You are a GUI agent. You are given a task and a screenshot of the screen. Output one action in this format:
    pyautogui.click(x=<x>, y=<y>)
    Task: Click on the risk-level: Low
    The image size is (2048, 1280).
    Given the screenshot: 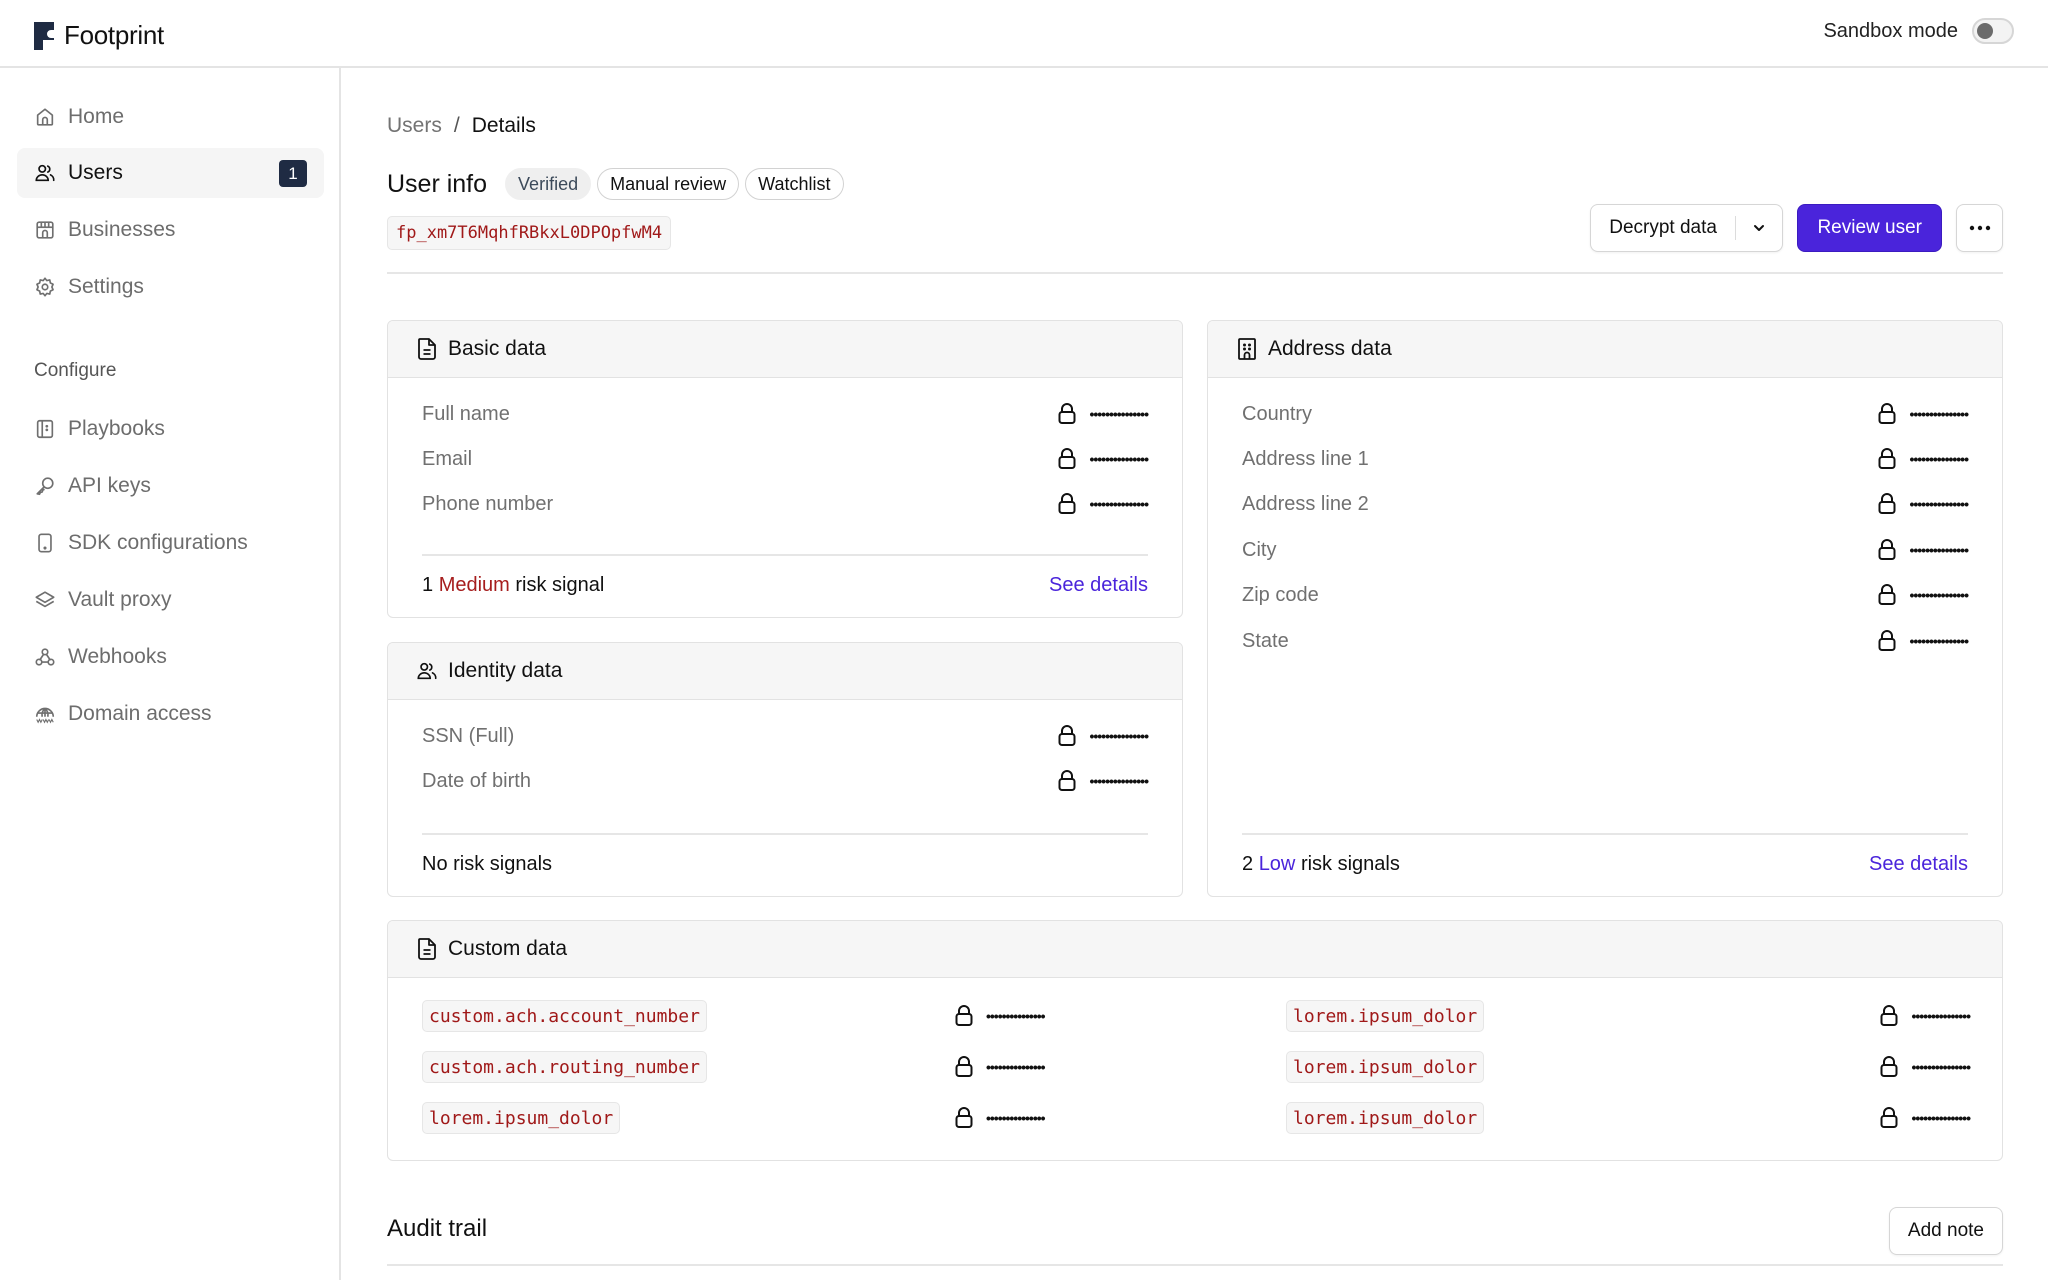 What is the action you would take?
    pyautogui.click(x=1277, y=863)
    